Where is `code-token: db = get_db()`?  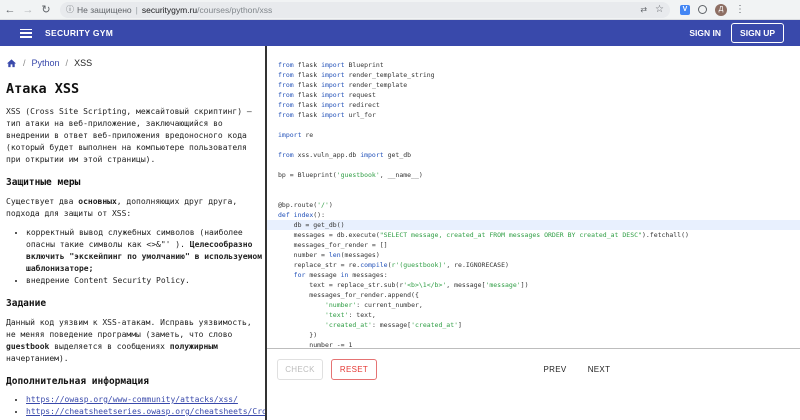
code-token: db = get_db() is located at coordinates (311, 225).